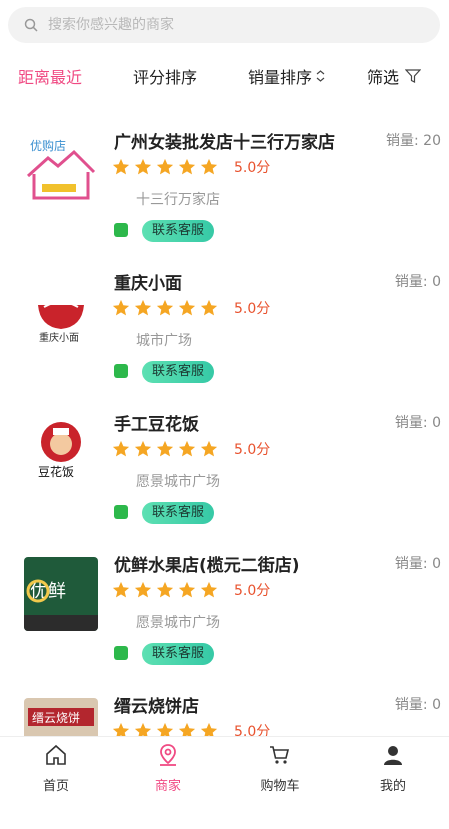 The height and width of the screenshot is (829, 449). I want to click on shop-name: 缙云烧饼店, so click(156, 707).